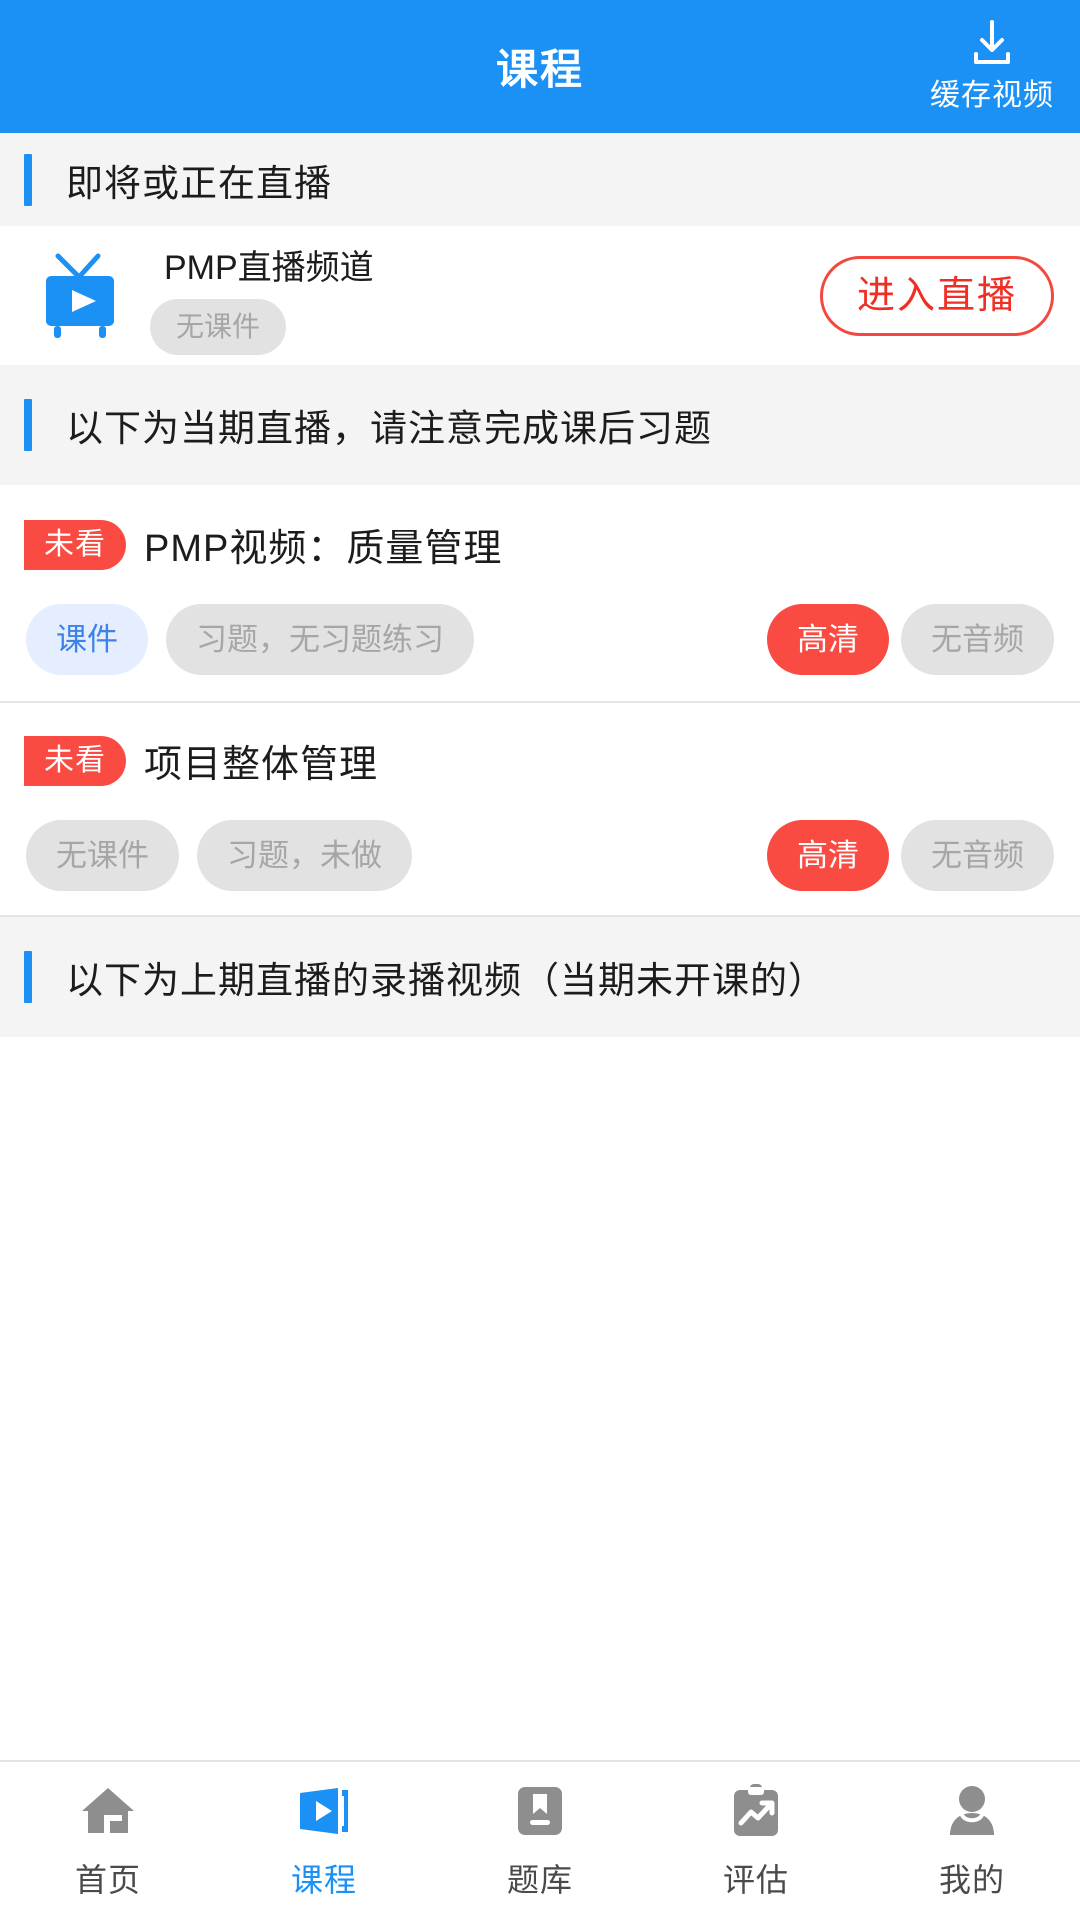 The image size is (1080, 1920). What do you see at coordinates (539, 1880) in the screenshot?
I see `nav-label: 题库` at bounding box center [539, 1880].